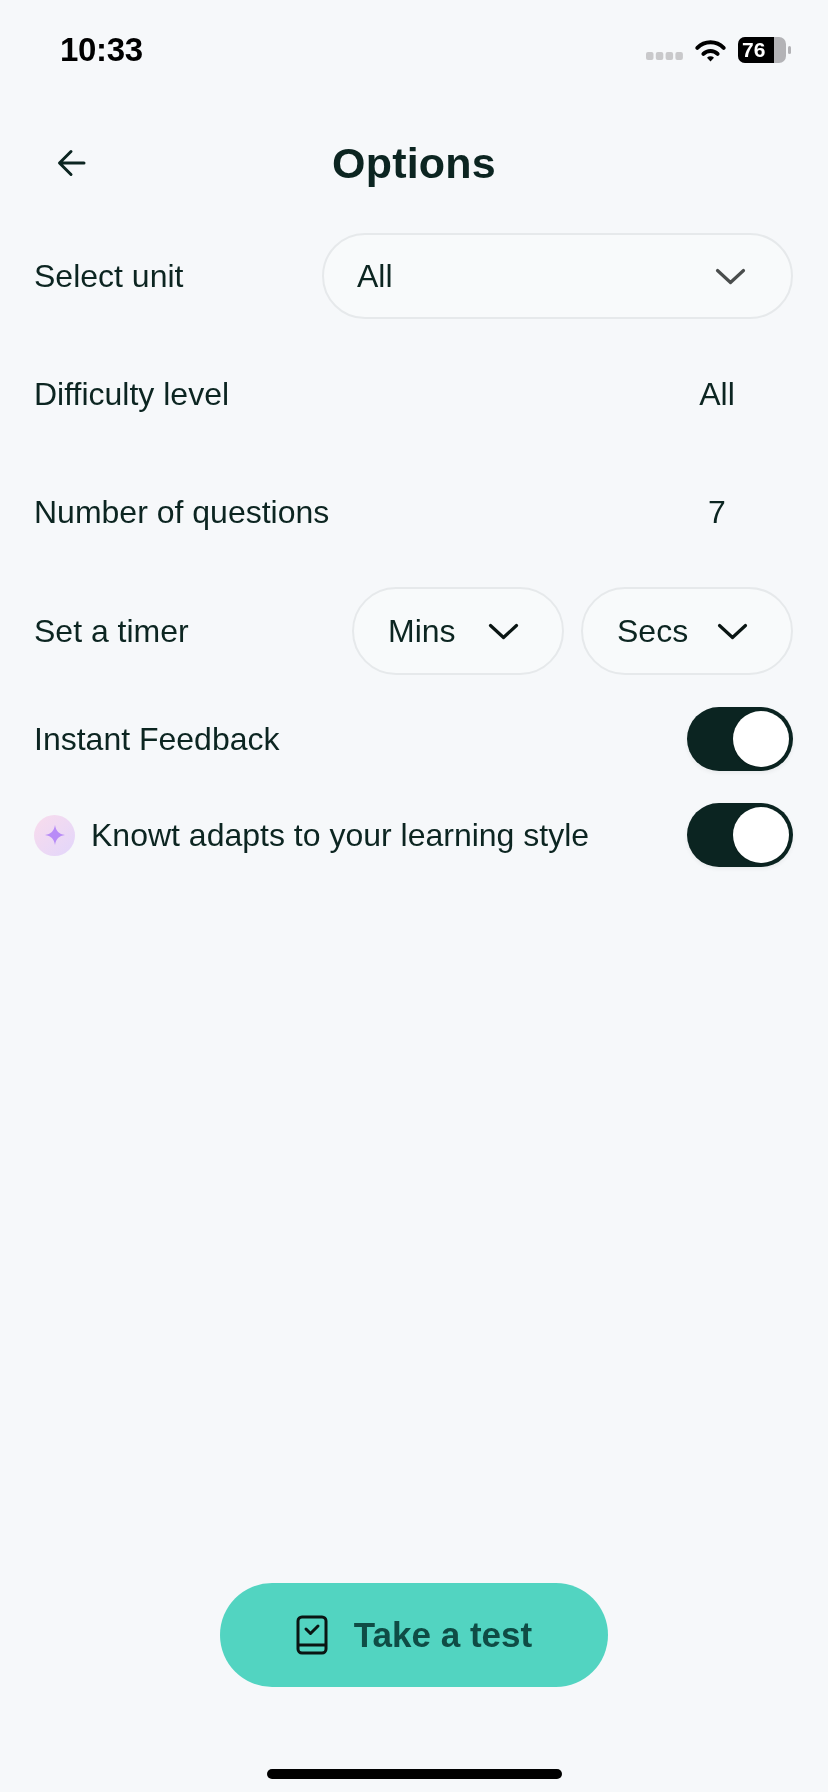  What do you see at coordinates (717, 512) in the screenshot?
I see `option-value: 7` at bounding box center [717, 512].